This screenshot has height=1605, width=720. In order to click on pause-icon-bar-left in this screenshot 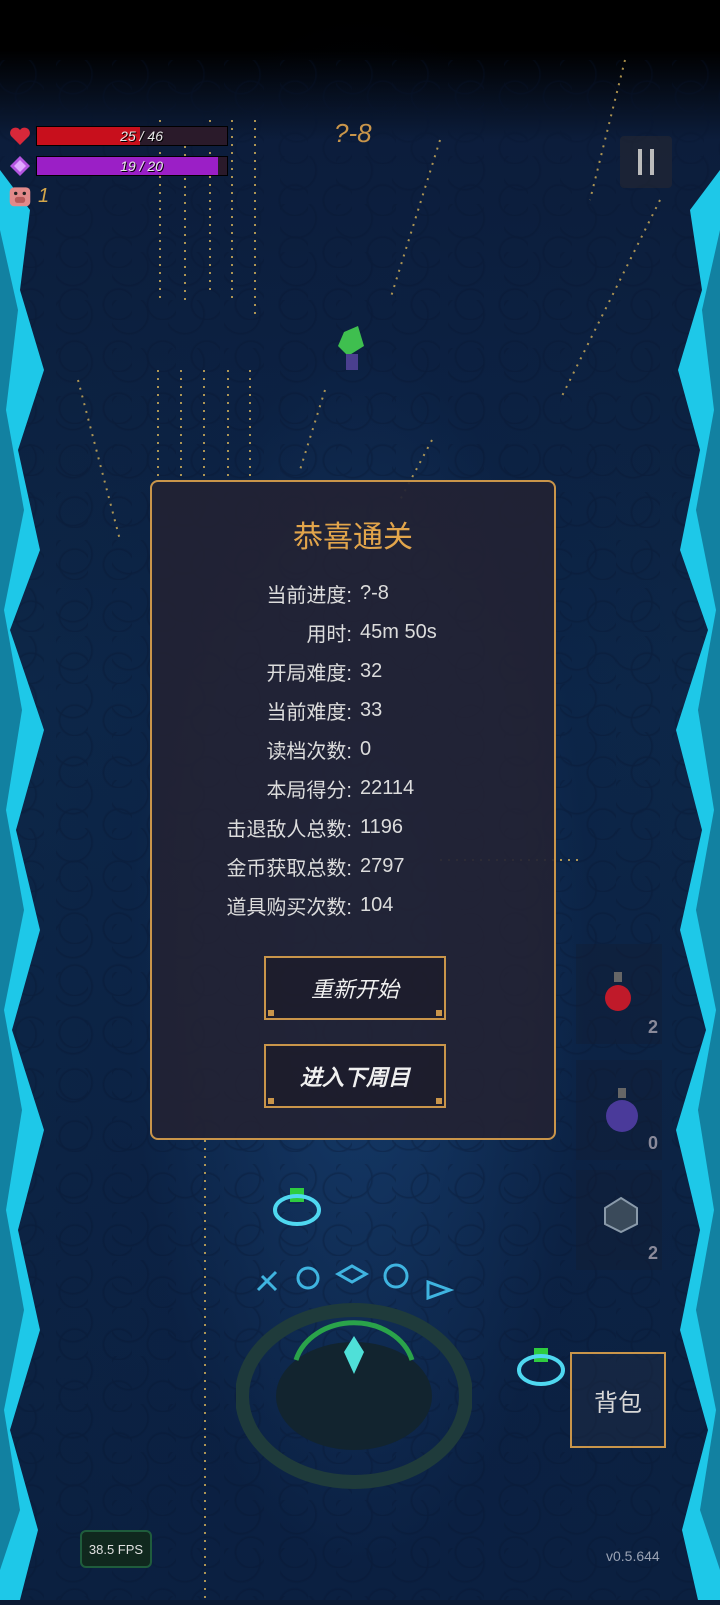, I will do `click(640, 162)`.